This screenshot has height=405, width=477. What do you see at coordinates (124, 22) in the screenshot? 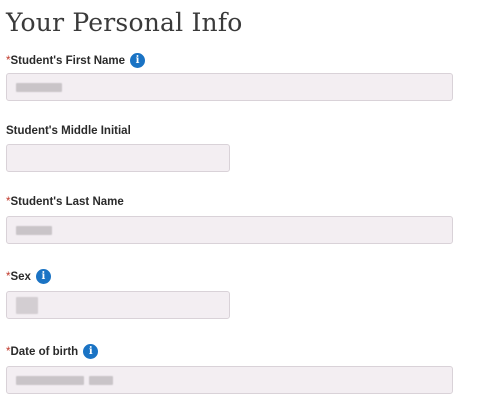
I see `page-title: Your Personal Info` at bounding box center [124, 22].